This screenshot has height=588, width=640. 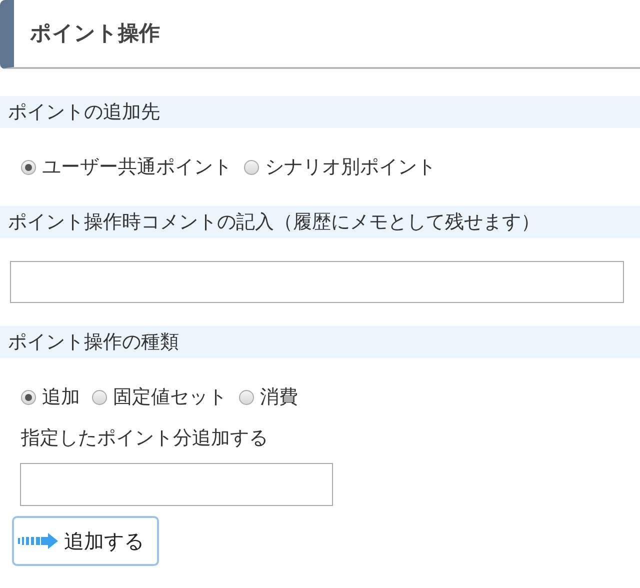 I want to click on comment-field, so click(x=317, y=282).